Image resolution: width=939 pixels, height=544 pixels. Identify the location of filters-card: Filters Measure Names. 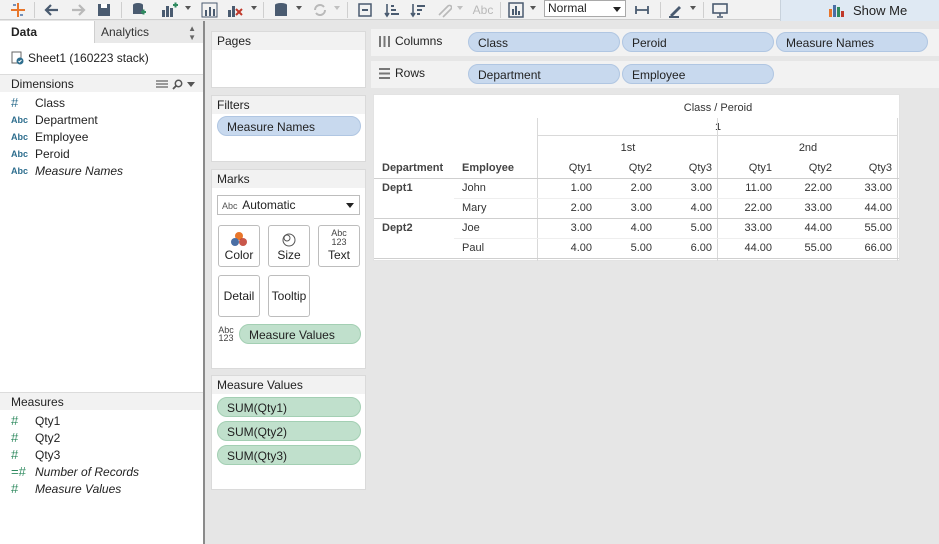
(288, 128).